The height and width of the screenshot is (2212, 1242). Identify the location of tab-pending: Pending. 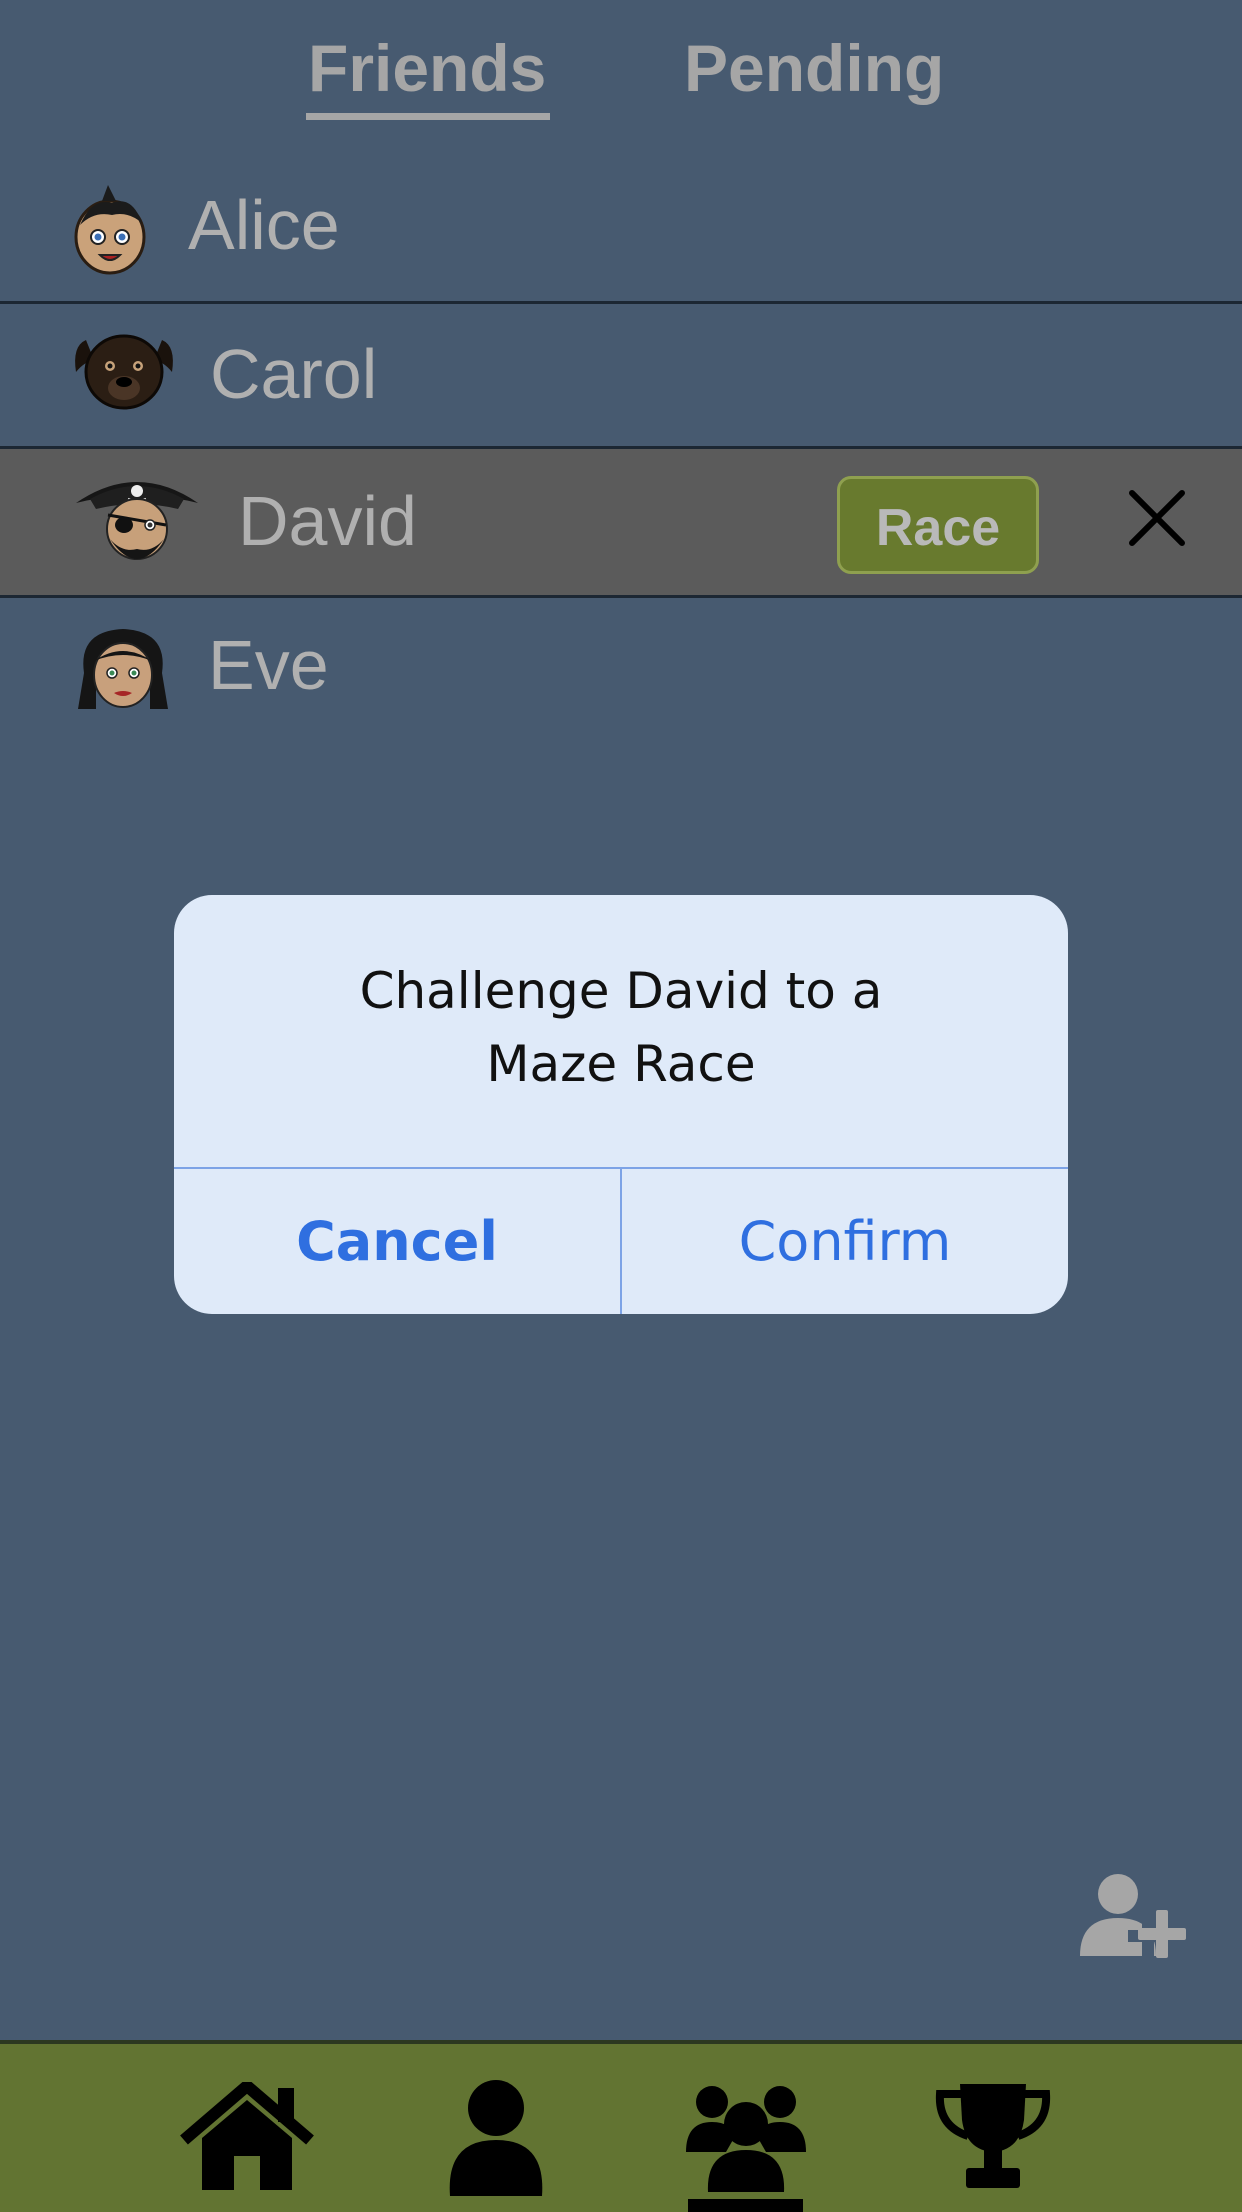
(814, 68).